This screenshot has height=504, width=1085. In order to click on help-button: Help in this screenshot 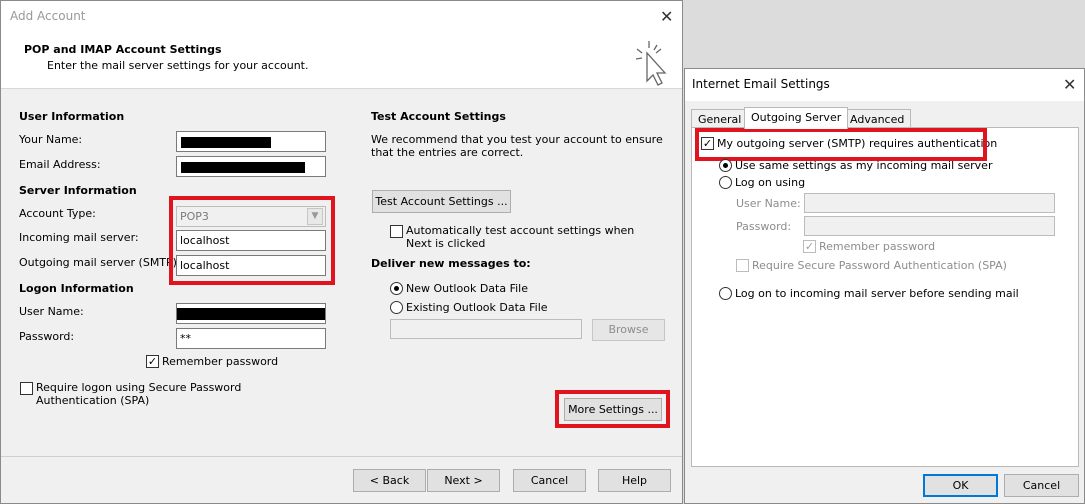, I will do `click(634, 480)`.